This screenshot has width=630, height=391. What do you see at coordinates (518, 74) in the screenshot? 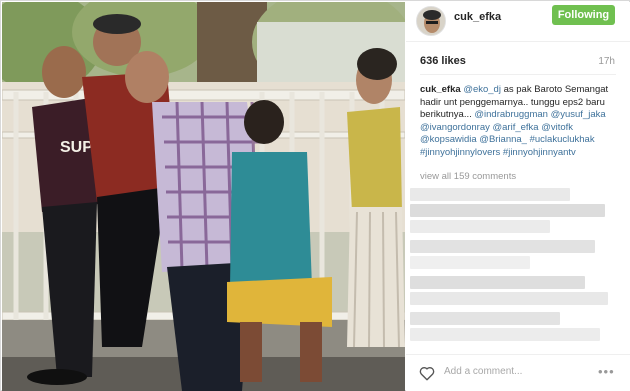
I see `divider` at bounding box center [518, 74].